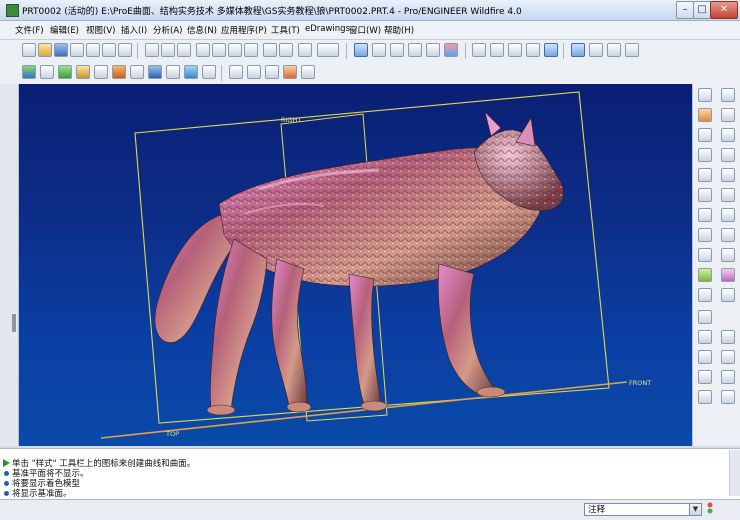  I want to click on model-tree-icon, so click(29, 72).